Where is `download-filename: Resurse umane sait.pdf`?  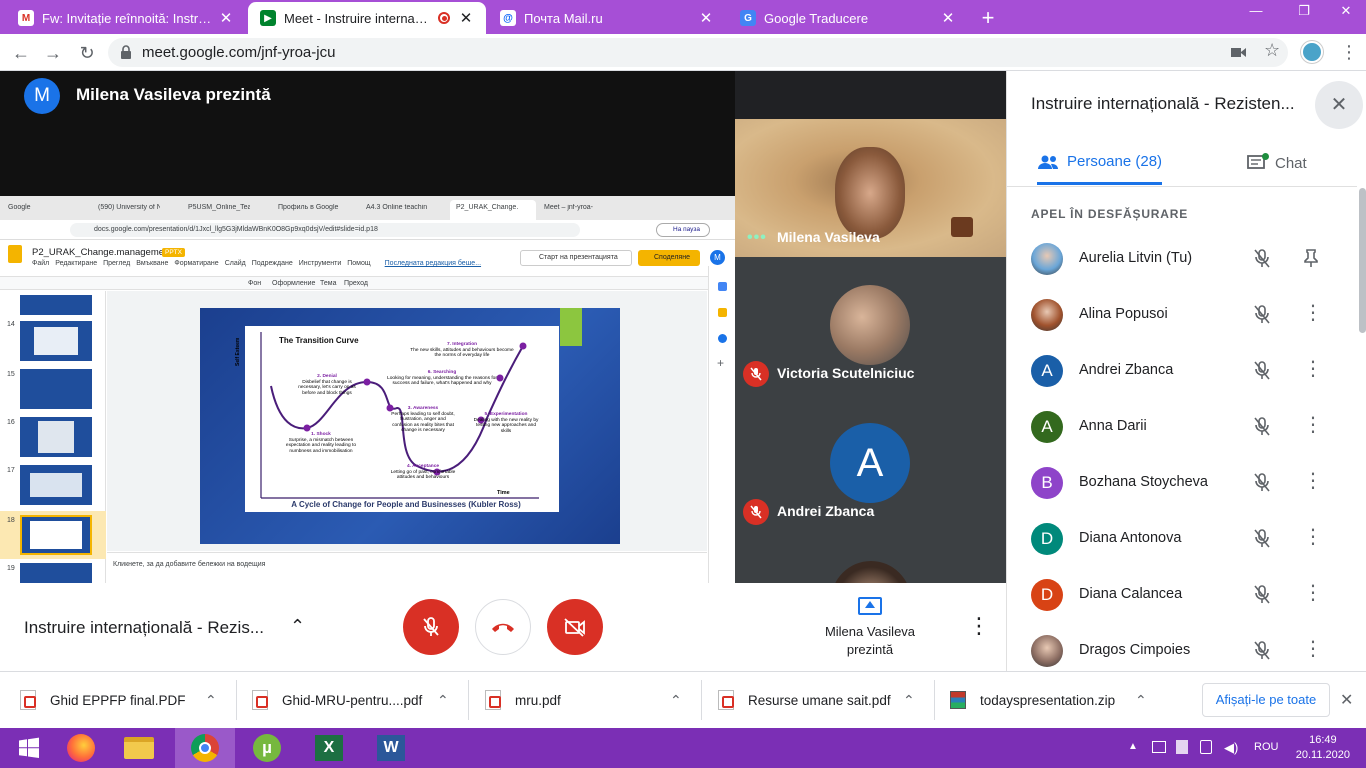
download-filename: Resurse umane sait.pdf is located at coordinates (819, 700).